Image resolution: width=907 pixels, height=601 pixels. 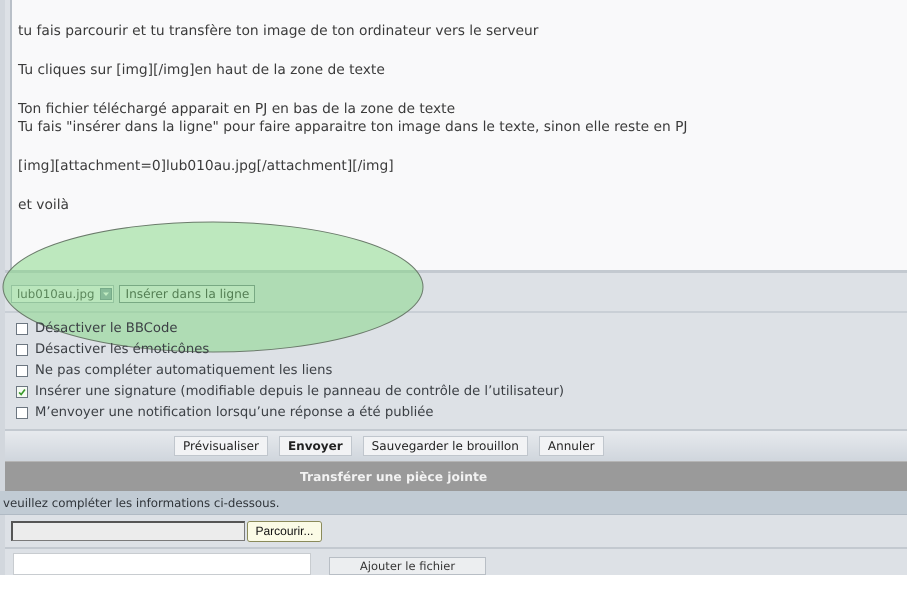 What do you see at coordinates (221, 446) in the screenshot?
I see `form-button: Prévisualiser` at bounding box center [221, 446].